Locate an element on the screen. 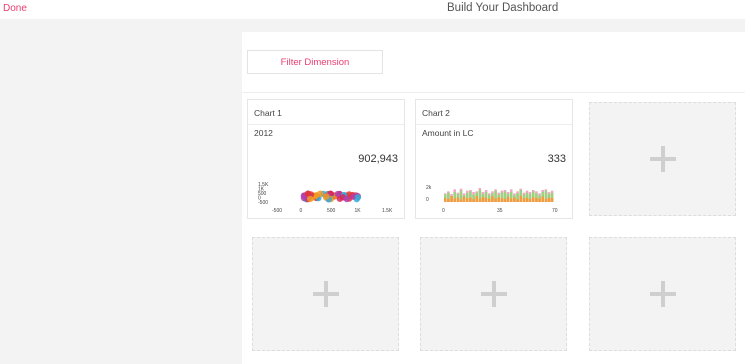 This screenshot has height=364, width=745. chart-title: Chart 1 is located at coordinates (268, 113).